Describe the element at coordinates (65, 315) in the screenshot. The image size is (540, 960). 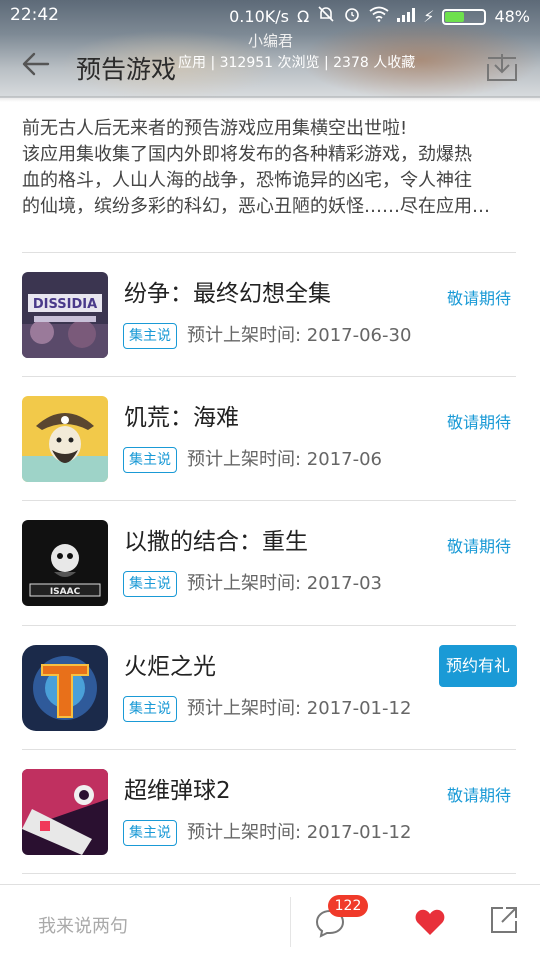
I see `dissidia-icon: DISSIDIA` at that location.